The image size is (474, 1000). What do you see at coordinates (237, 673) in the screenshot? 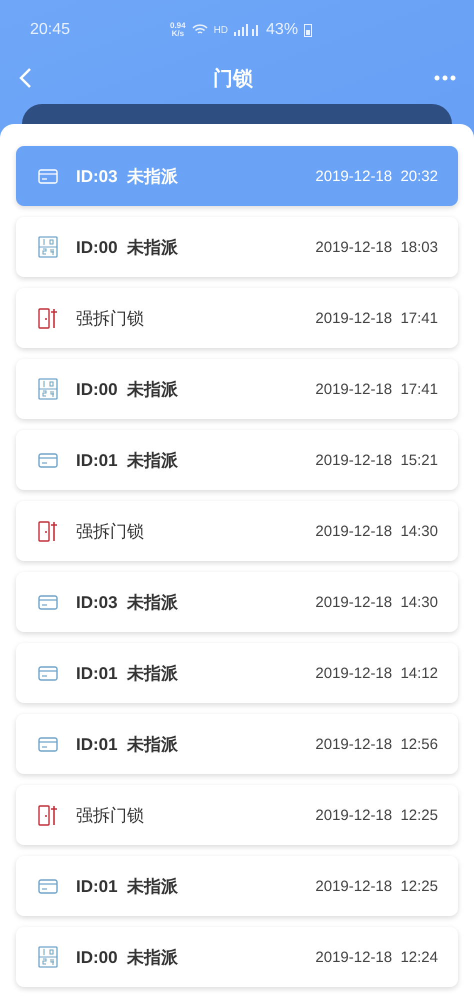
I see `record-row: ID:01 未指派 2019-12-18 14:12` at bounding box center [237, 673].